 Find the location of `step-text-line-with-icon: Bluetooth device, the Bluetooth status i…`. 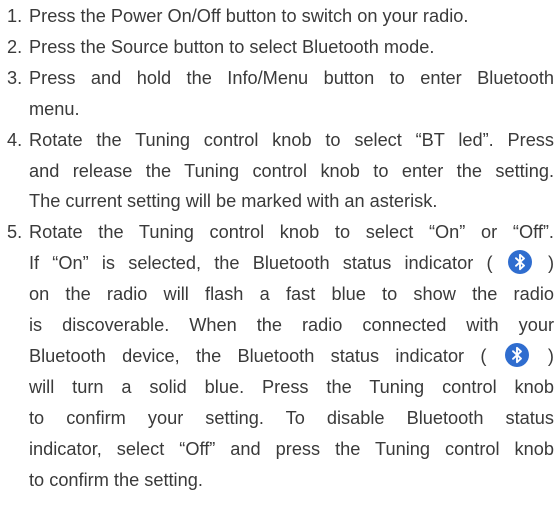

step-text-line-with-icon: Bluetooth device, the Bluetooth status i… is located at coordinates (291, 356).